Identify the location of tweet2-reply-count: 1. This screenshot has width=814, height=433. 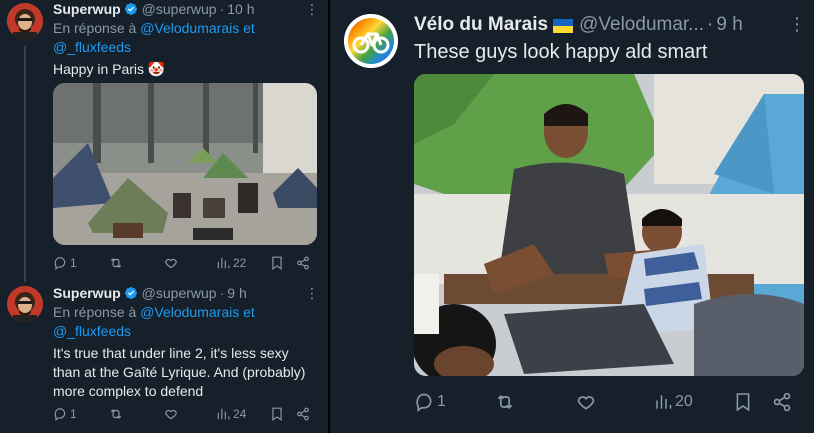
(73, 414).